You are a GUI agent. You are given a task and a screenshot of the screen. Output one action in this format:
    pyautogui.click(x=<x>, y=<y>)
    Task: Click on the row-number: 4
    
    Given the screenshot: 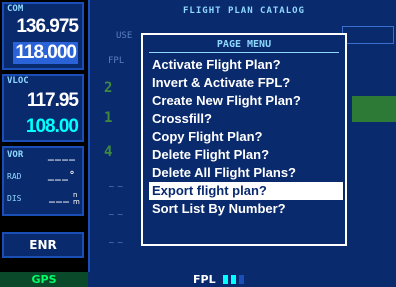 What is the action you would take?
    pyautogui.click(x=108, y=152)
    